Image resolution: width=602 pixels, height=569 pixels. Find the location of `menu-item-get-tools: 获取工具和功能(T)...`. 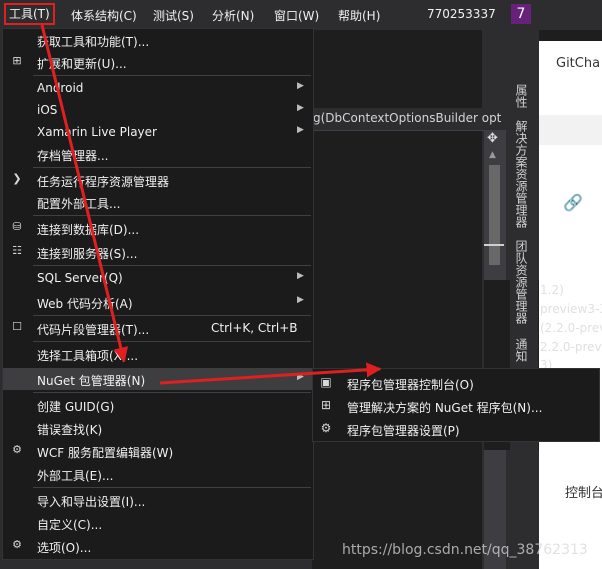

menu-item-get-tools: 获取工具和功能(T)... is located at coordinates (158, 40).